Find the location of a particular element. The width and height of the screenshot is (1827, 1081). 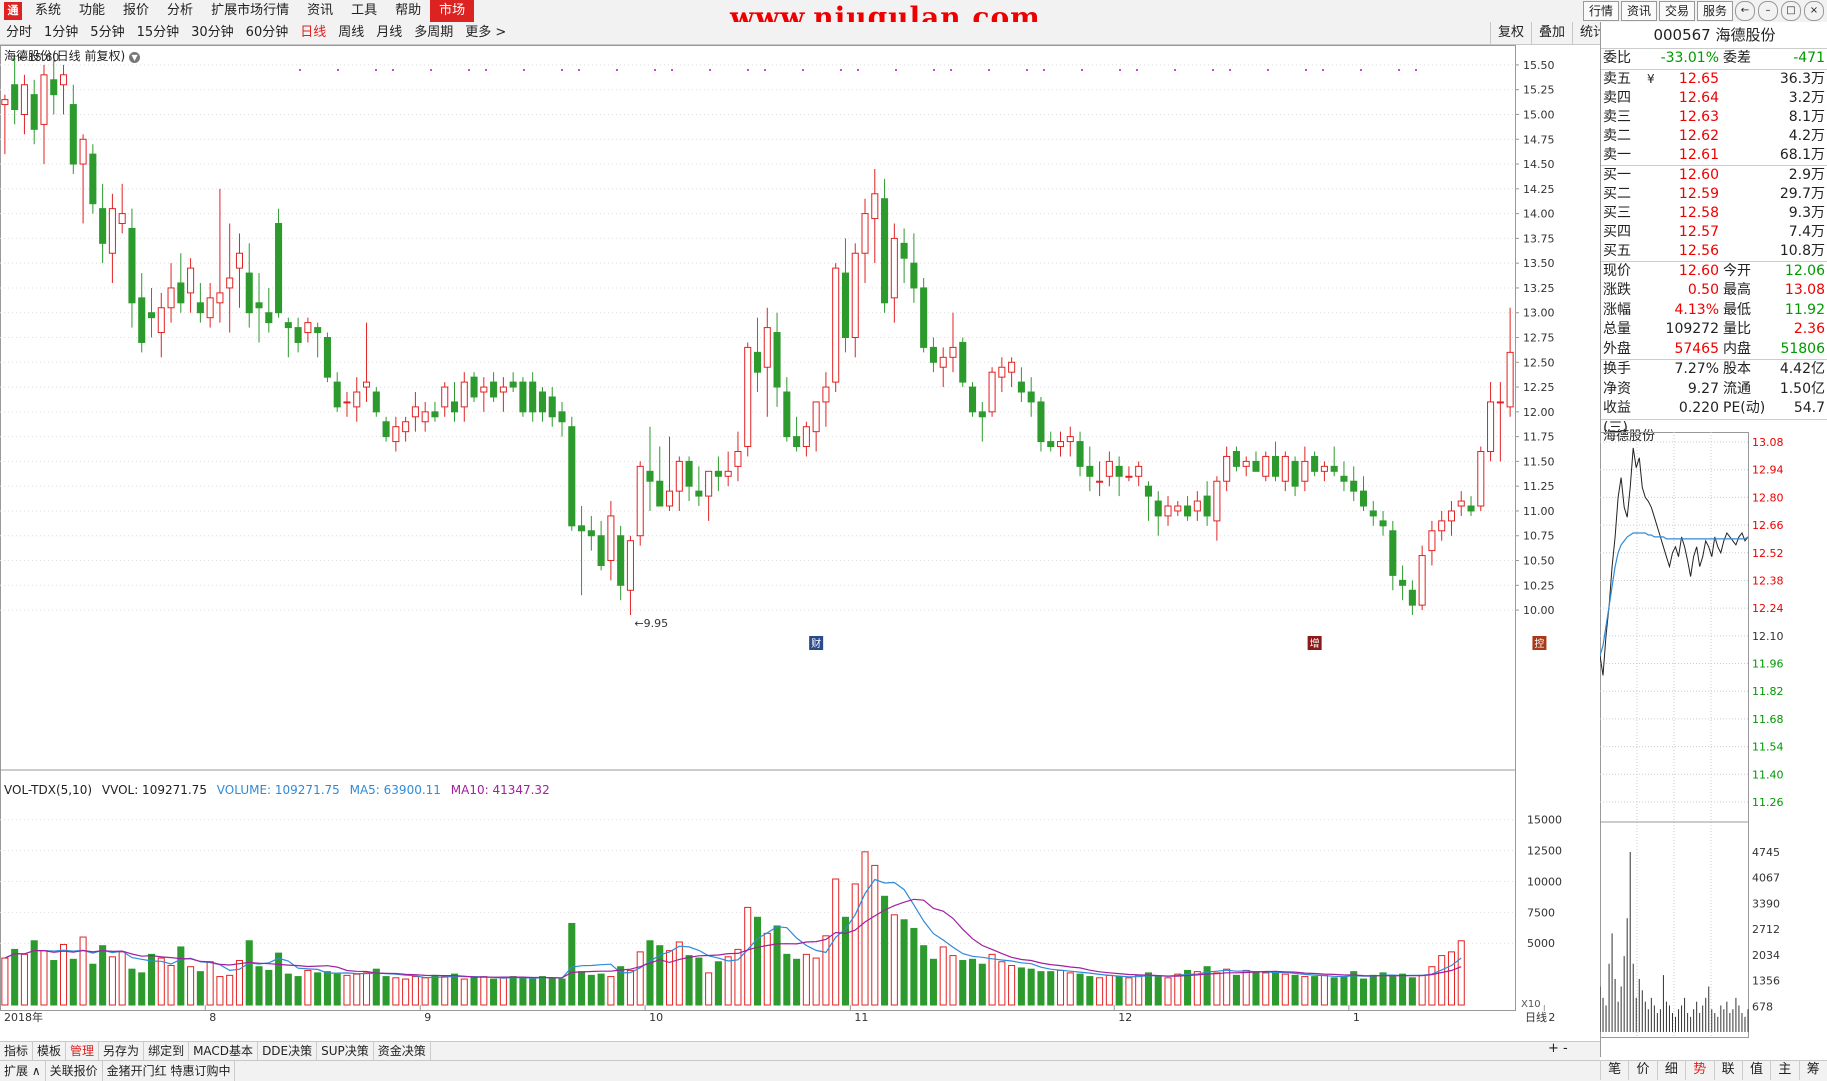

menu-item-2: 报价 is located at coordinates (136, 11).